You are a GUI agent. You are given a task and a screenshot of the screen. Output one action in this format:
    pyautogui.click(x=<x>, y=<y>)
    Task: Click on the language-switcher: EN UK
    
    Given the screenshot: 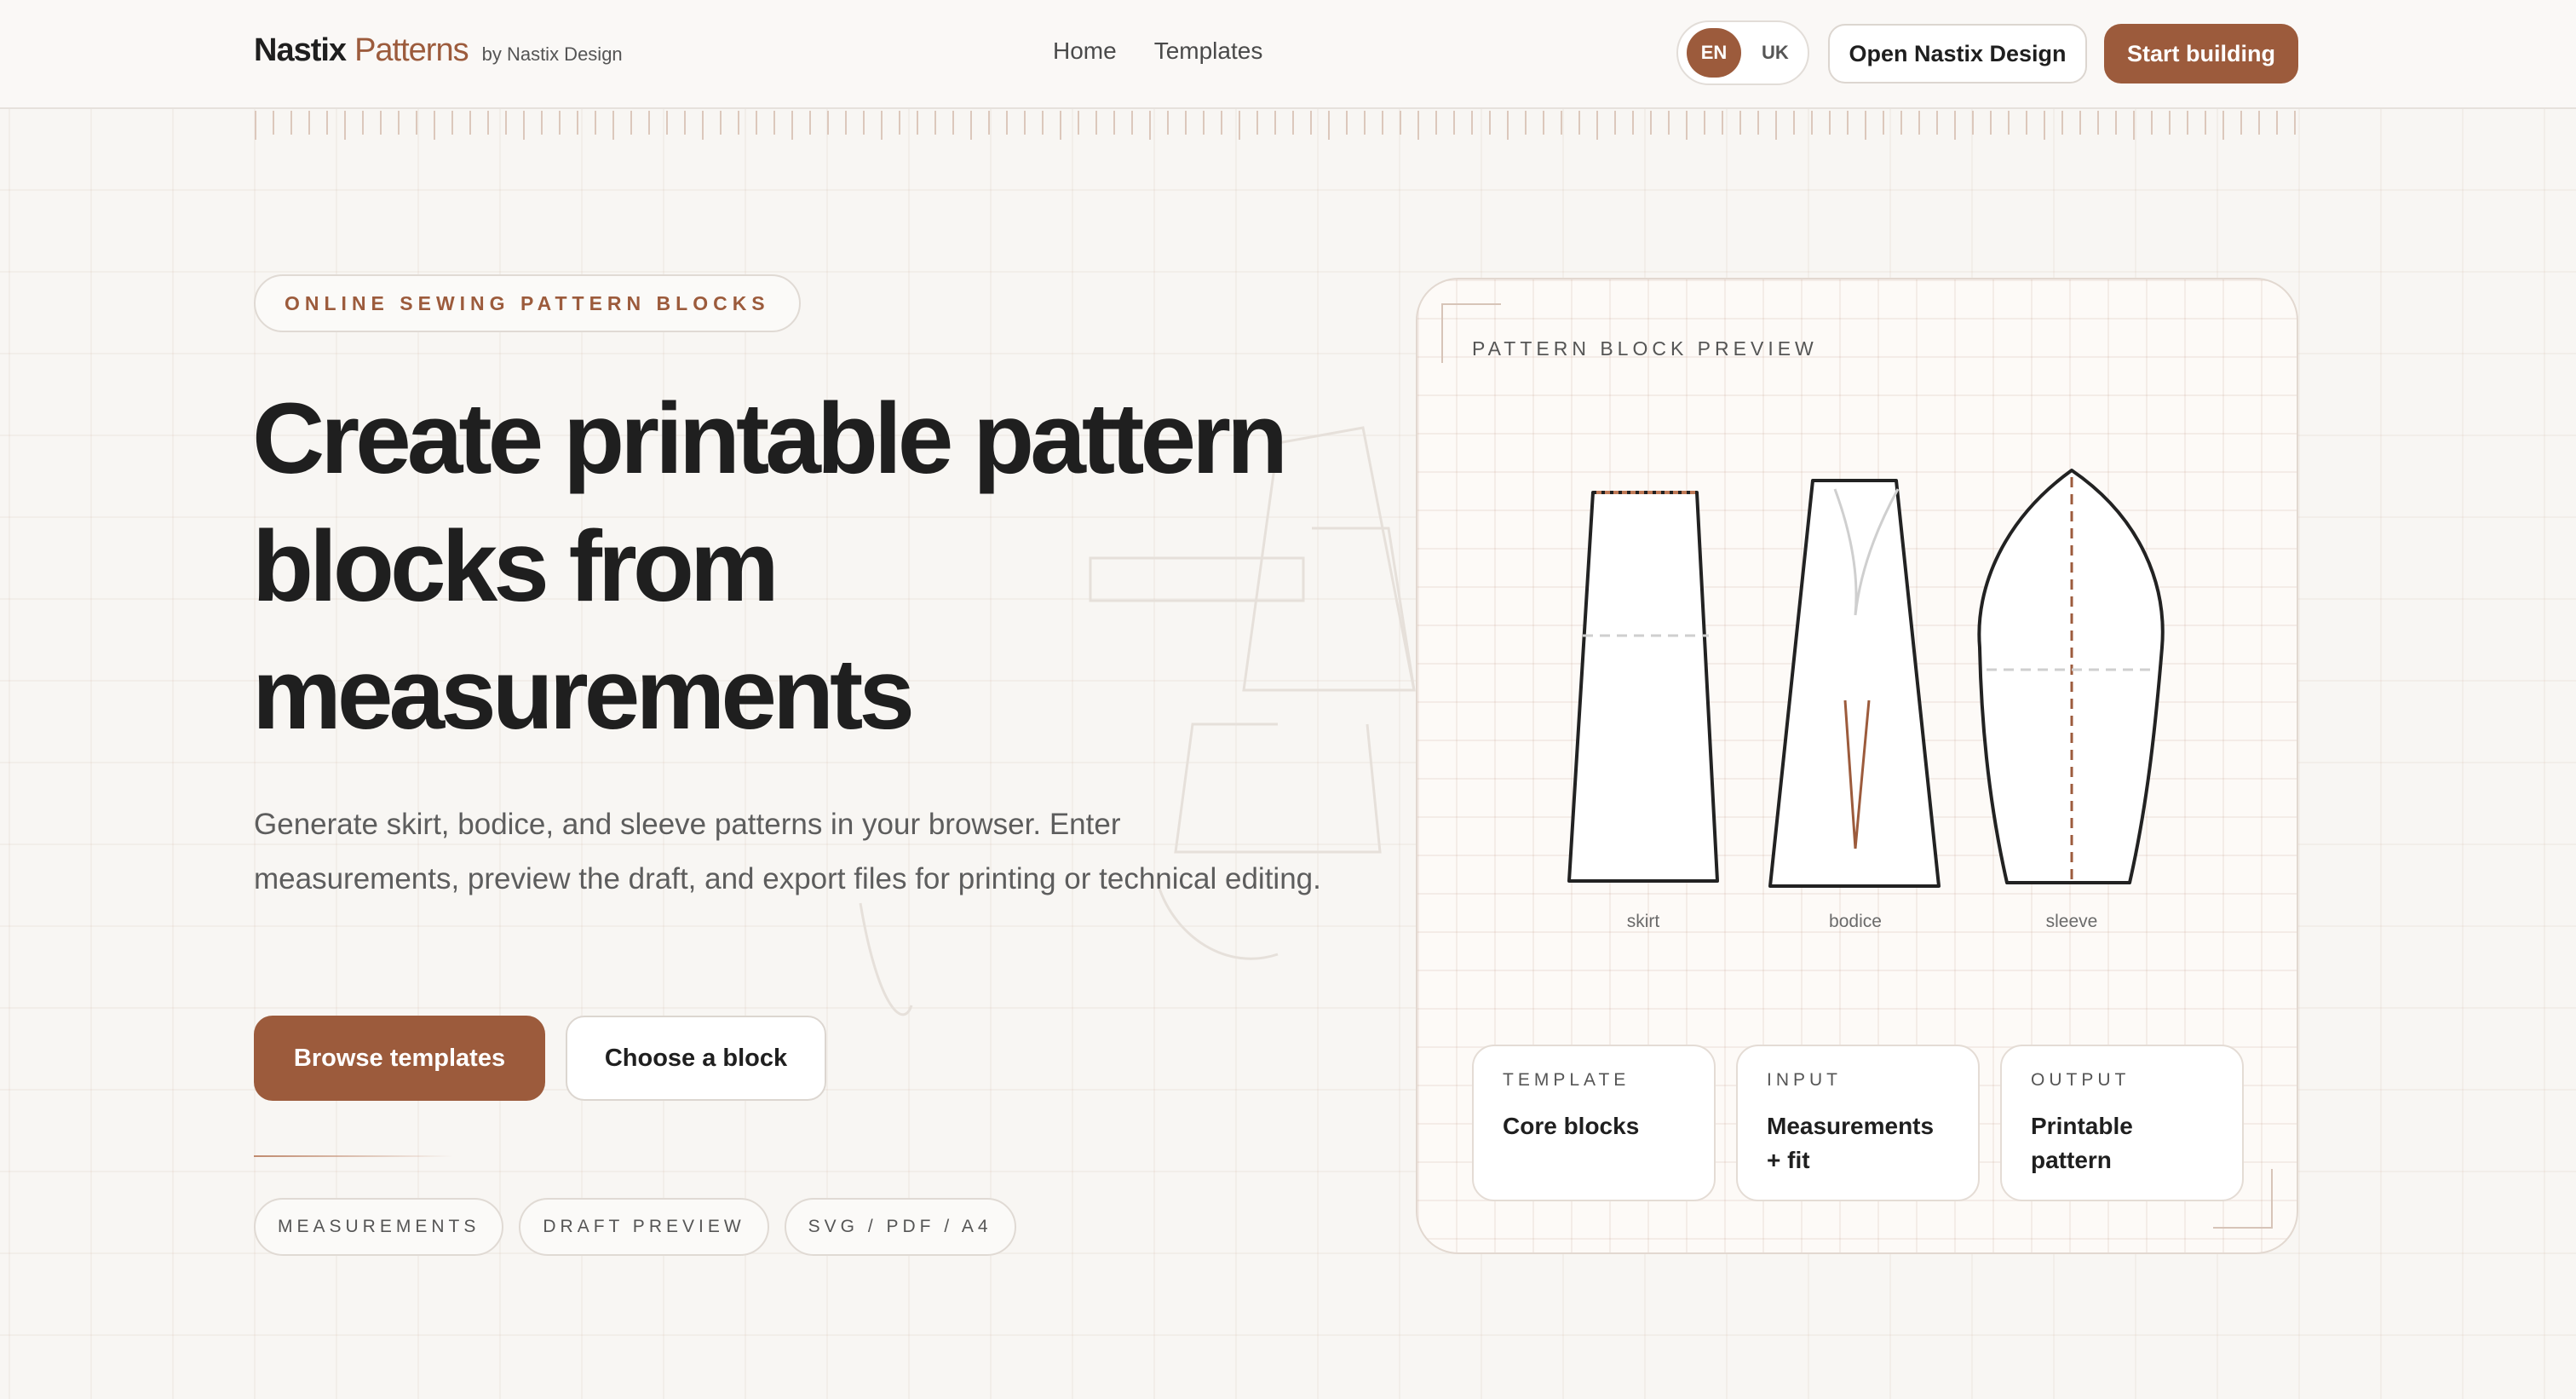 What is the action you would take?
    pyautogui.click(x=1743, y=52)
    